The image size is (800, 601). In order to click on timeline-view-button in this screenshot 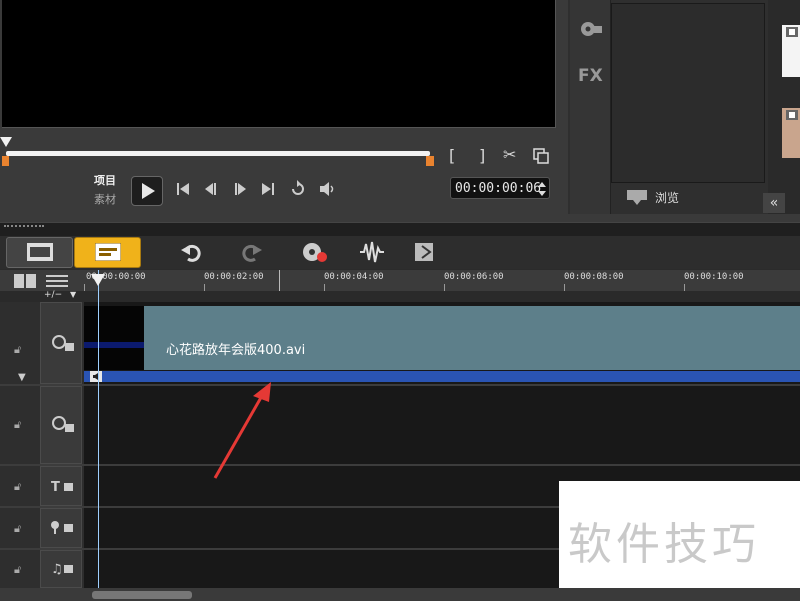, I will do `click(107, 252)`.